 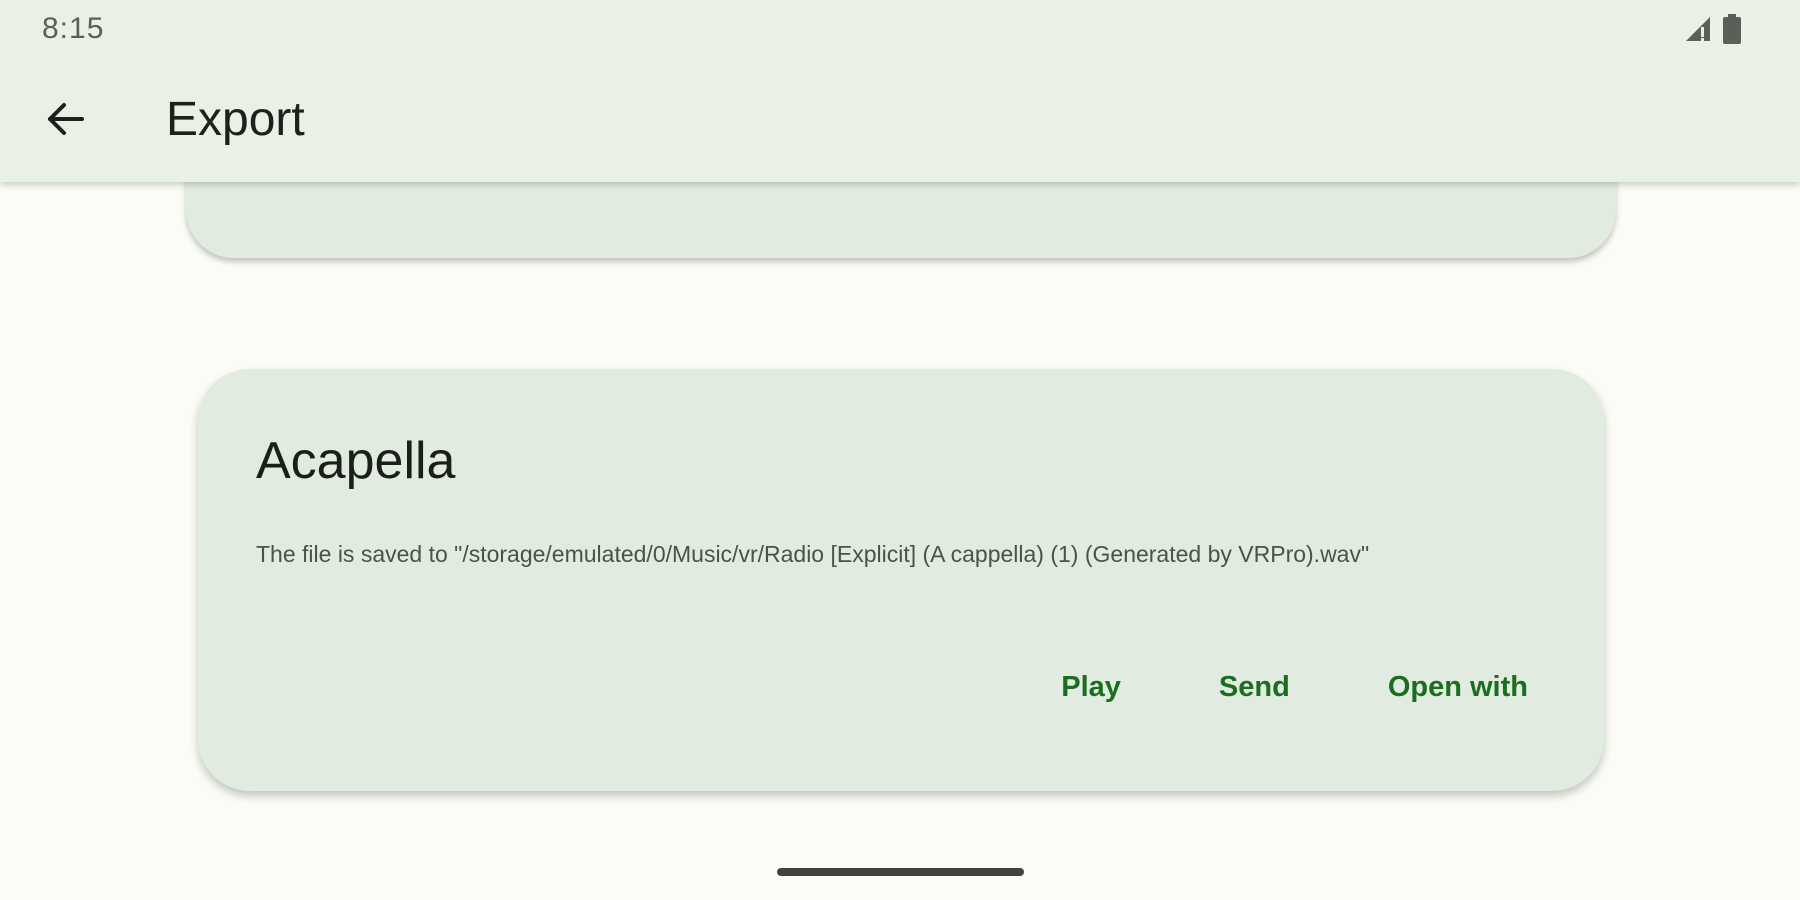 I want to click on card-actions: Play Send Open with, so click(x=1294, y=687).